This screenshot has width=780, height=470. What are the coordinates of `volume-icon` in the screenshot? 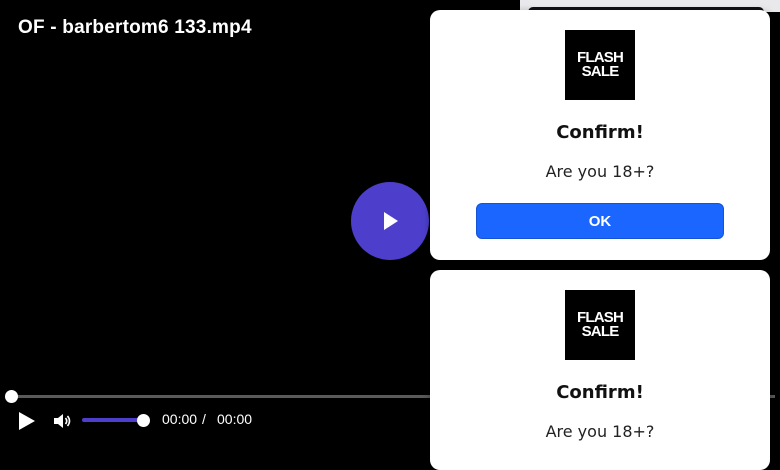 It's located at (62, 421).